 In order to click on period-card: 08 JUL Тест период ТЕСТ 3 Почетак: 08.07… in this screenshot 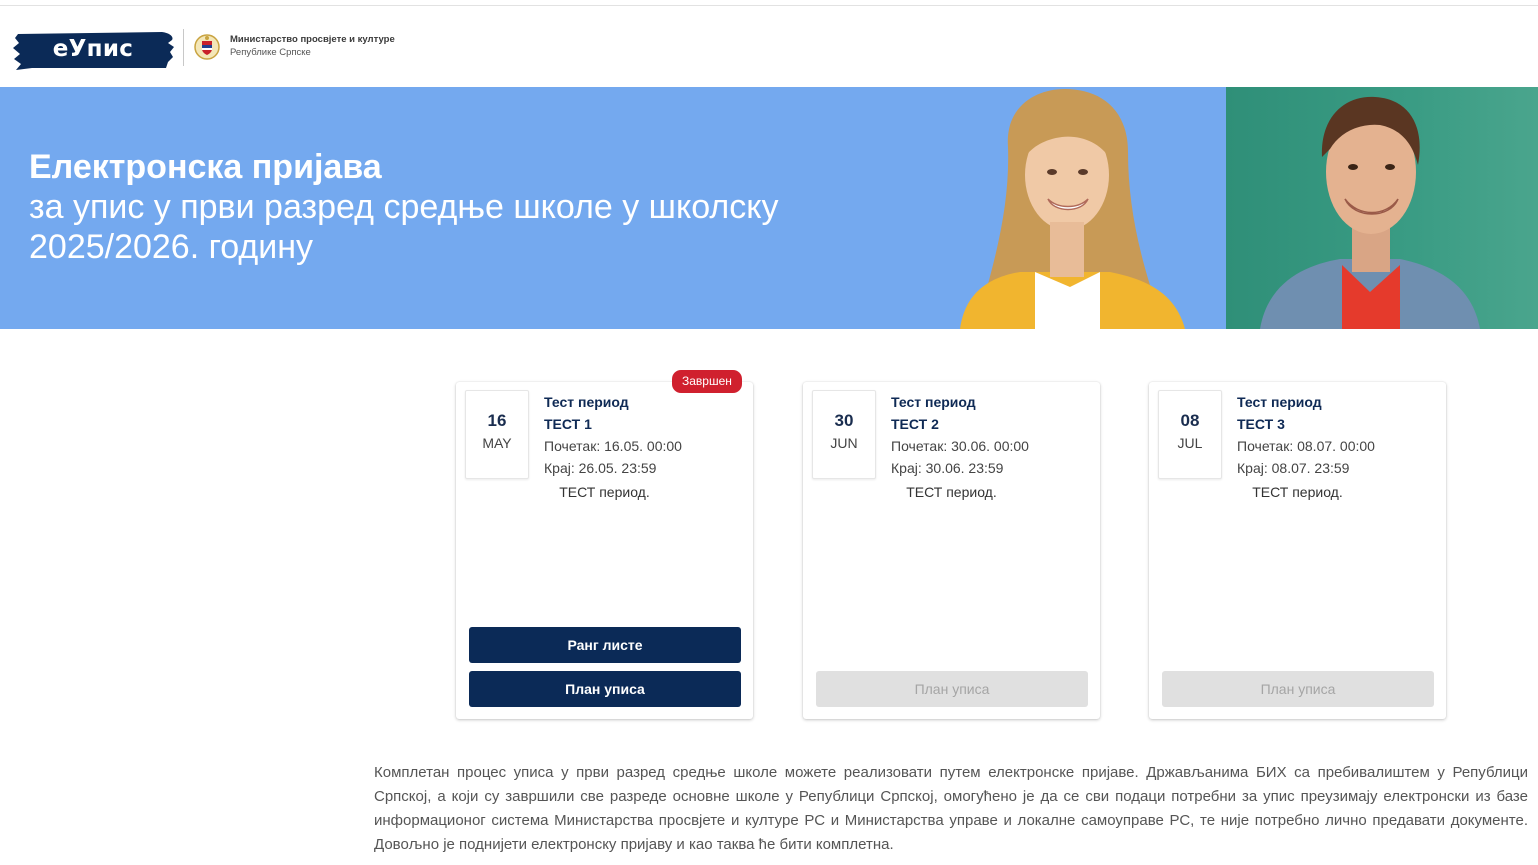, I will do `click(1297, 550)`.